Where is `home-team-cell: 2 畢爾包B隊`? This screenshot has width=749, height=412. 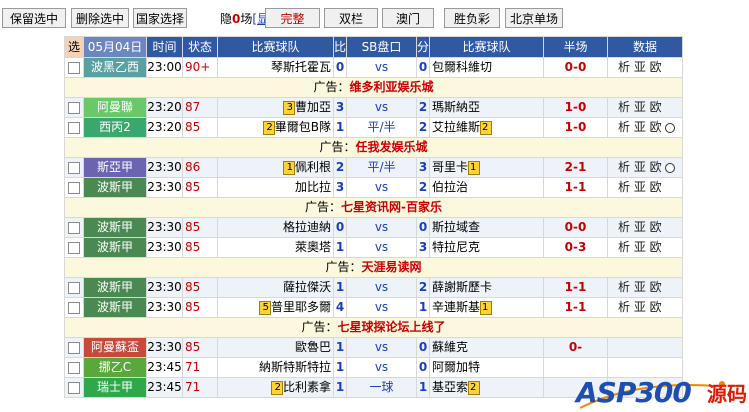 home-team-cell: 2 畢爾包B隊 is located at coordinates (275, 127).